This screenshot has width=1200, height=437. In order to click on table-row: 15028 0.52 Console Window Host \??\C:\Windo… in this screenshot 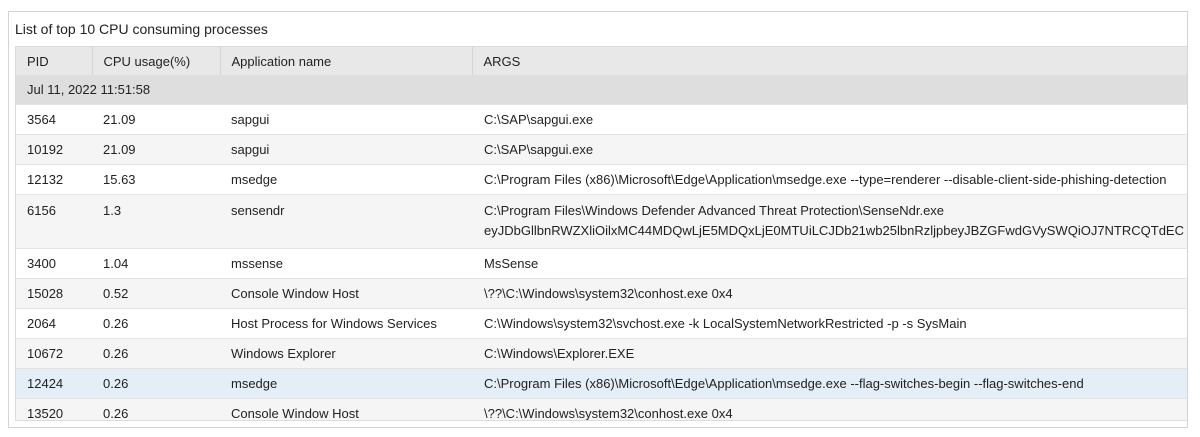, I will do `click(601, 293)`.